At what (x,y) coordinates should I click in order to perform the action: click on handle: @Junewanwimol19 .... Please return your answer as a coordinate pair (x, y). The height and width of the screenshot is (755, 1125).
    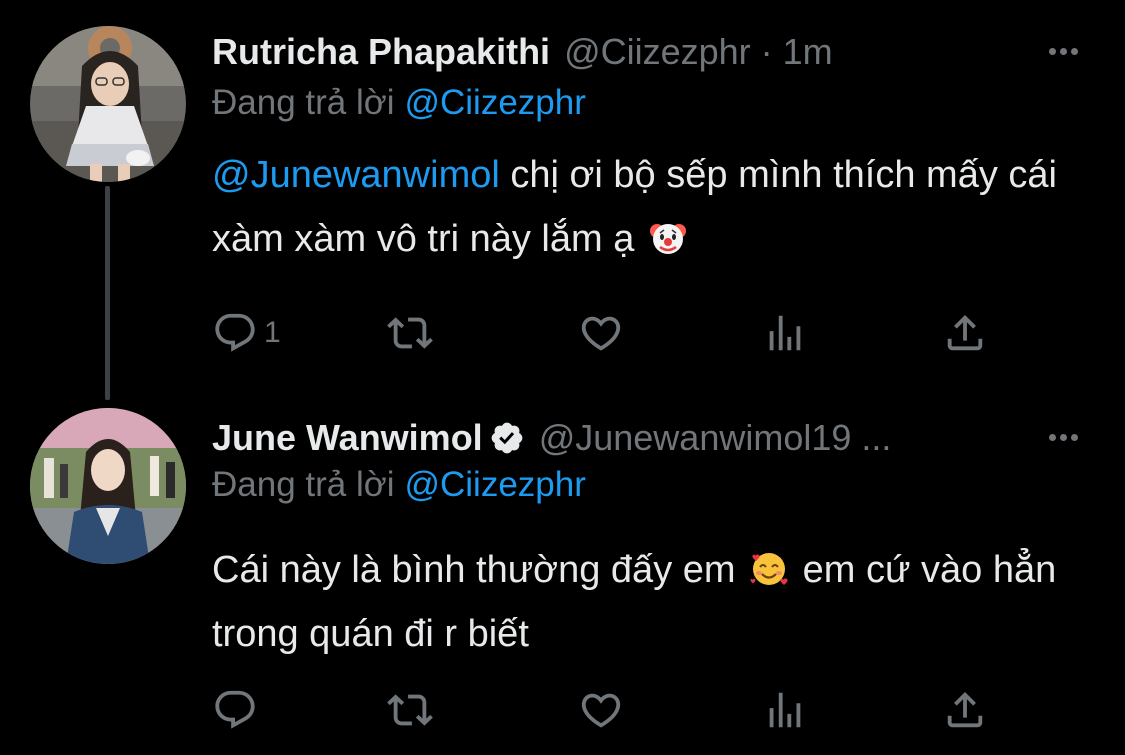
    Looking at the image, I should click on (715, 438).